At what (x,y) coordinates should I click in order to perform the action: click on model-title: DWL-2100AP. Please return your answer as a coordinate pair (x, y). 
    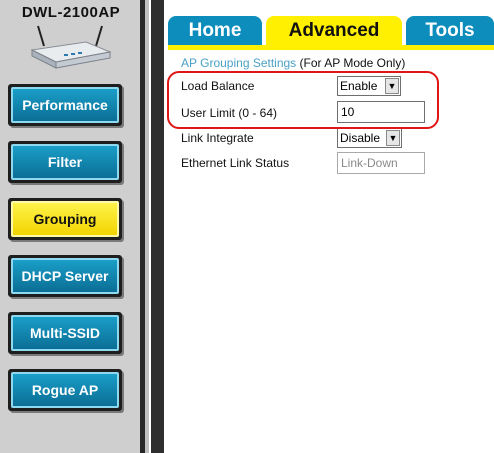
    Looking at the image, I should click on (71, 12).